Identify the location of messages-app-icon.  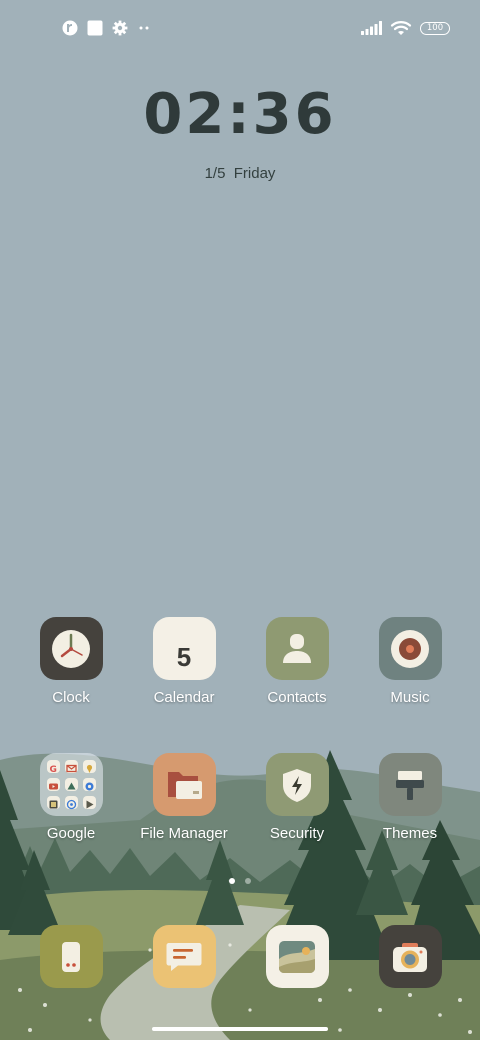
(184, 956).